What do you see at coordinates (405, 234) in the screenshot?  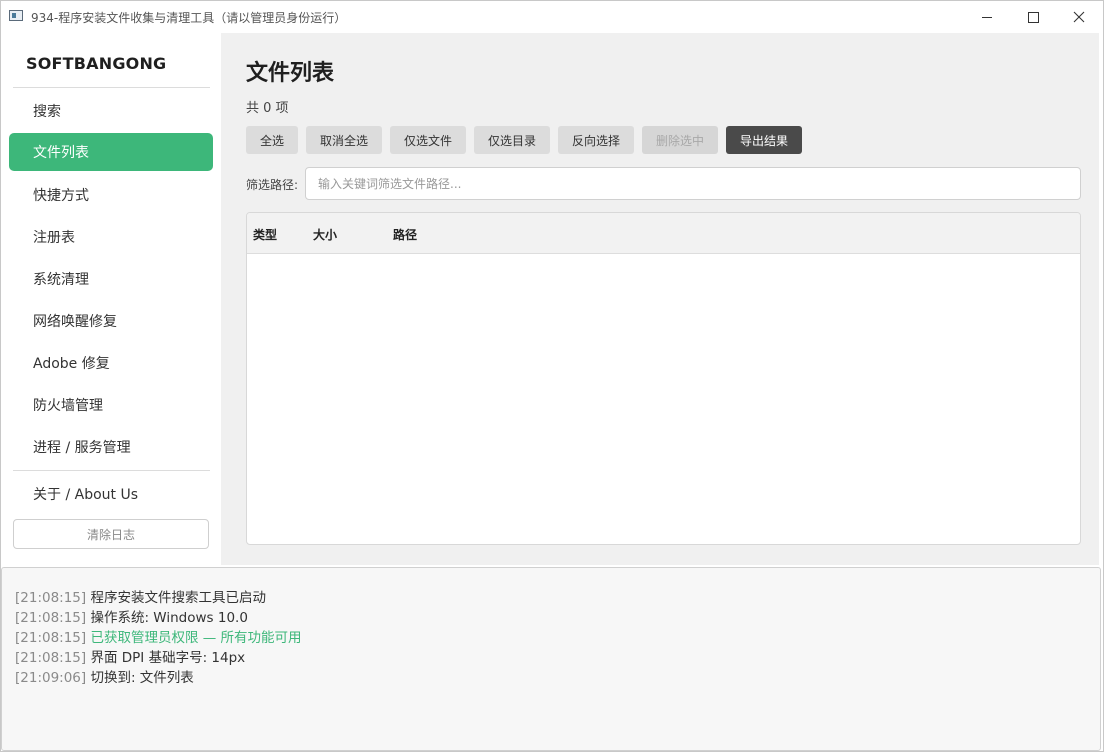 I see `column-header-path: 路径` at bounding box center [405, 234].